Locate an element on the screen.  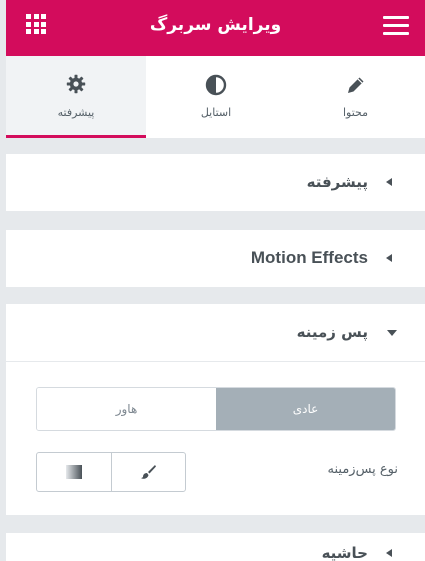
background-type-gradient is located at coordinates (74, 472).